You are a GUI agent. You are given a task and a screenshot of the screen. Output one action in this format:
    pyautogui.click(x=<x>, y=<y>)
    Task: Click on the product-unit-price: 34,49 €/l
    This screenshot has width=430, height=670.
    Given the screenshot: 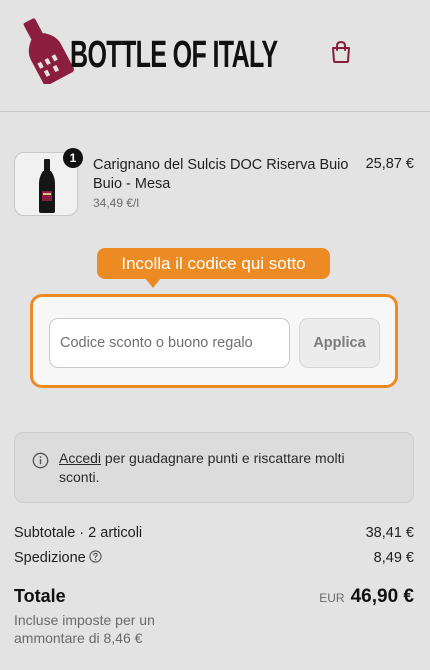 What is the action you would take?
    pyautogui.click(x=116, y=203)
    